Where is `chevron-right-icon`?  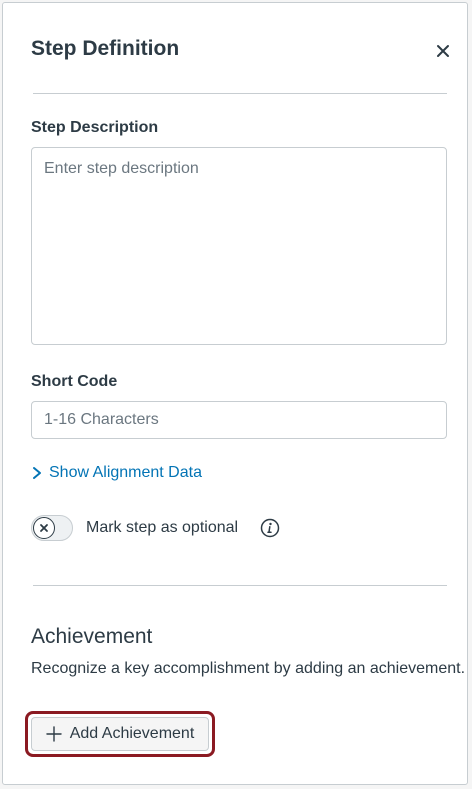 chevron-right-icon is located at coordinates (37, 473).